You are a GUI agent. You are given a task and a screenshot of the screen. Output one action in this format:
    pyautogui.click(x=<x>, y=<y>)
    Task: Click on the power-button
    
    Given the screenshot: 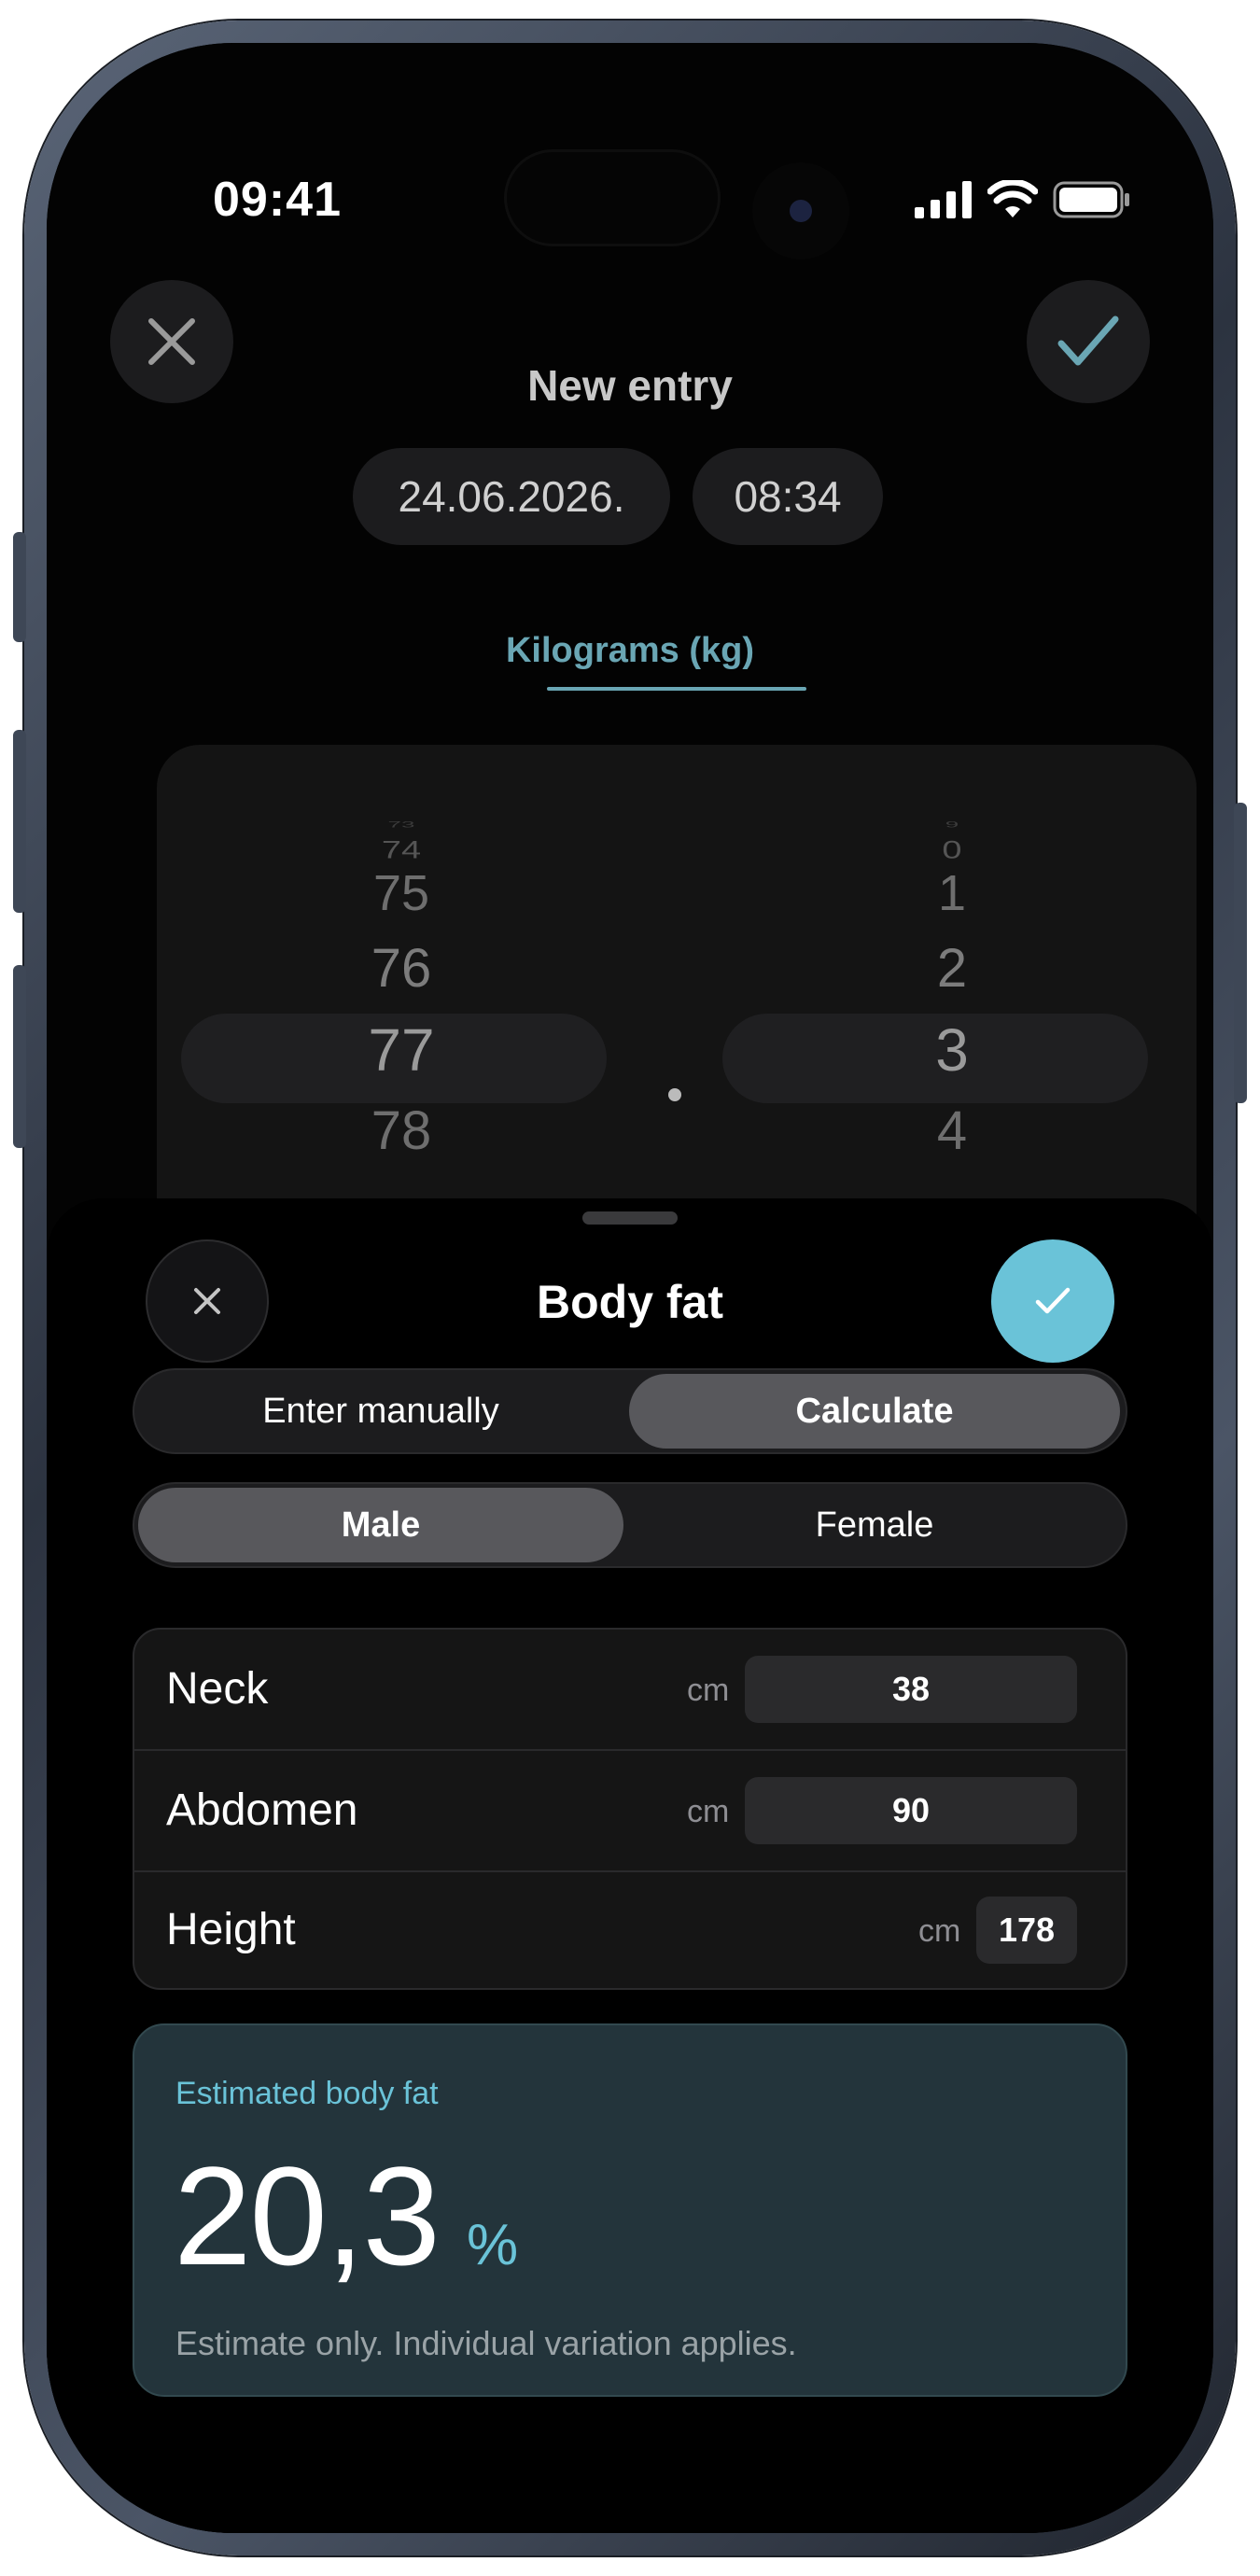 What is the action you would take?
    pyautogui.click(x=1240, y=953)
    